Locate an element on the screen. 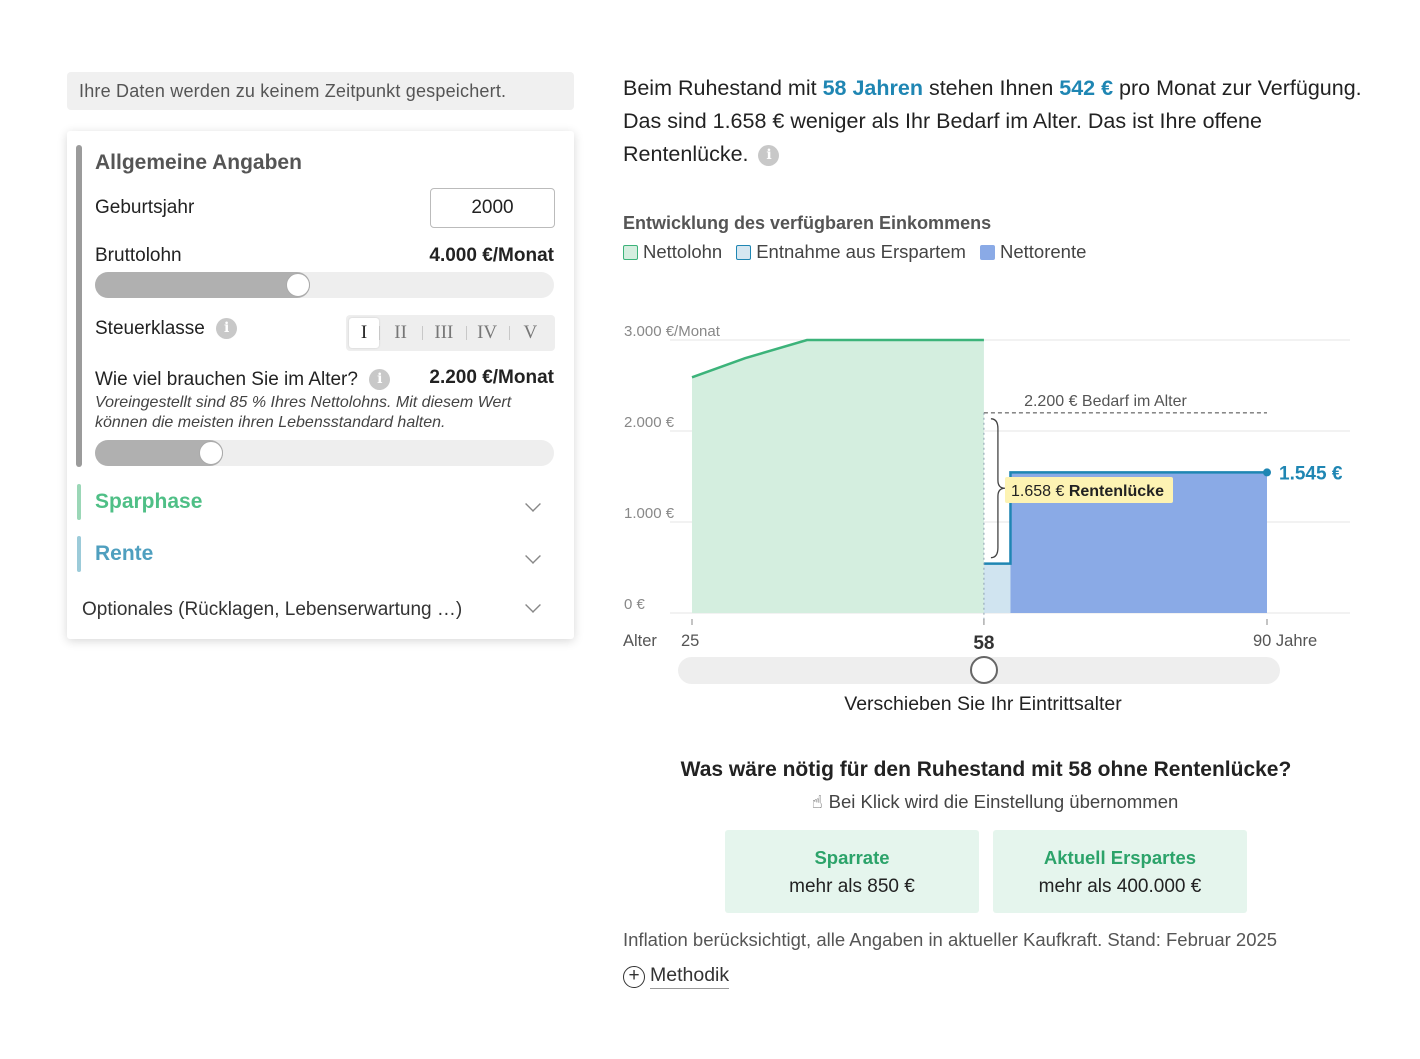  gap-text: Rentenlücke is located at coordinates (1116, 491).